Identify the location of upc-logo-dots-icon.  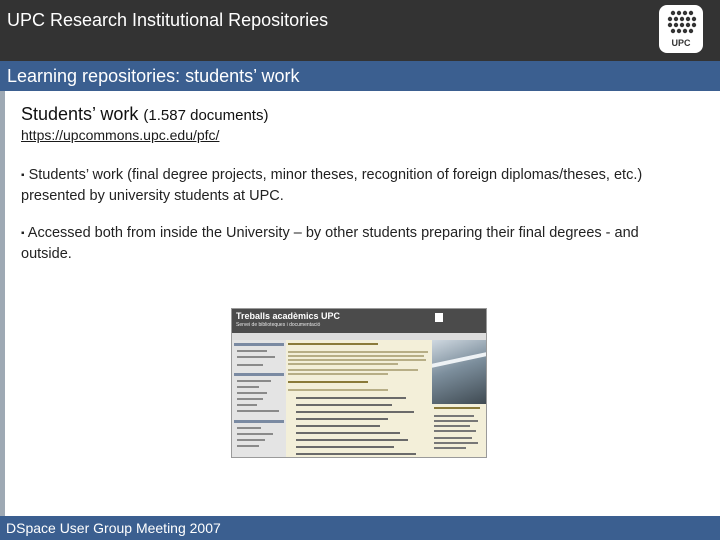
(682, 22).